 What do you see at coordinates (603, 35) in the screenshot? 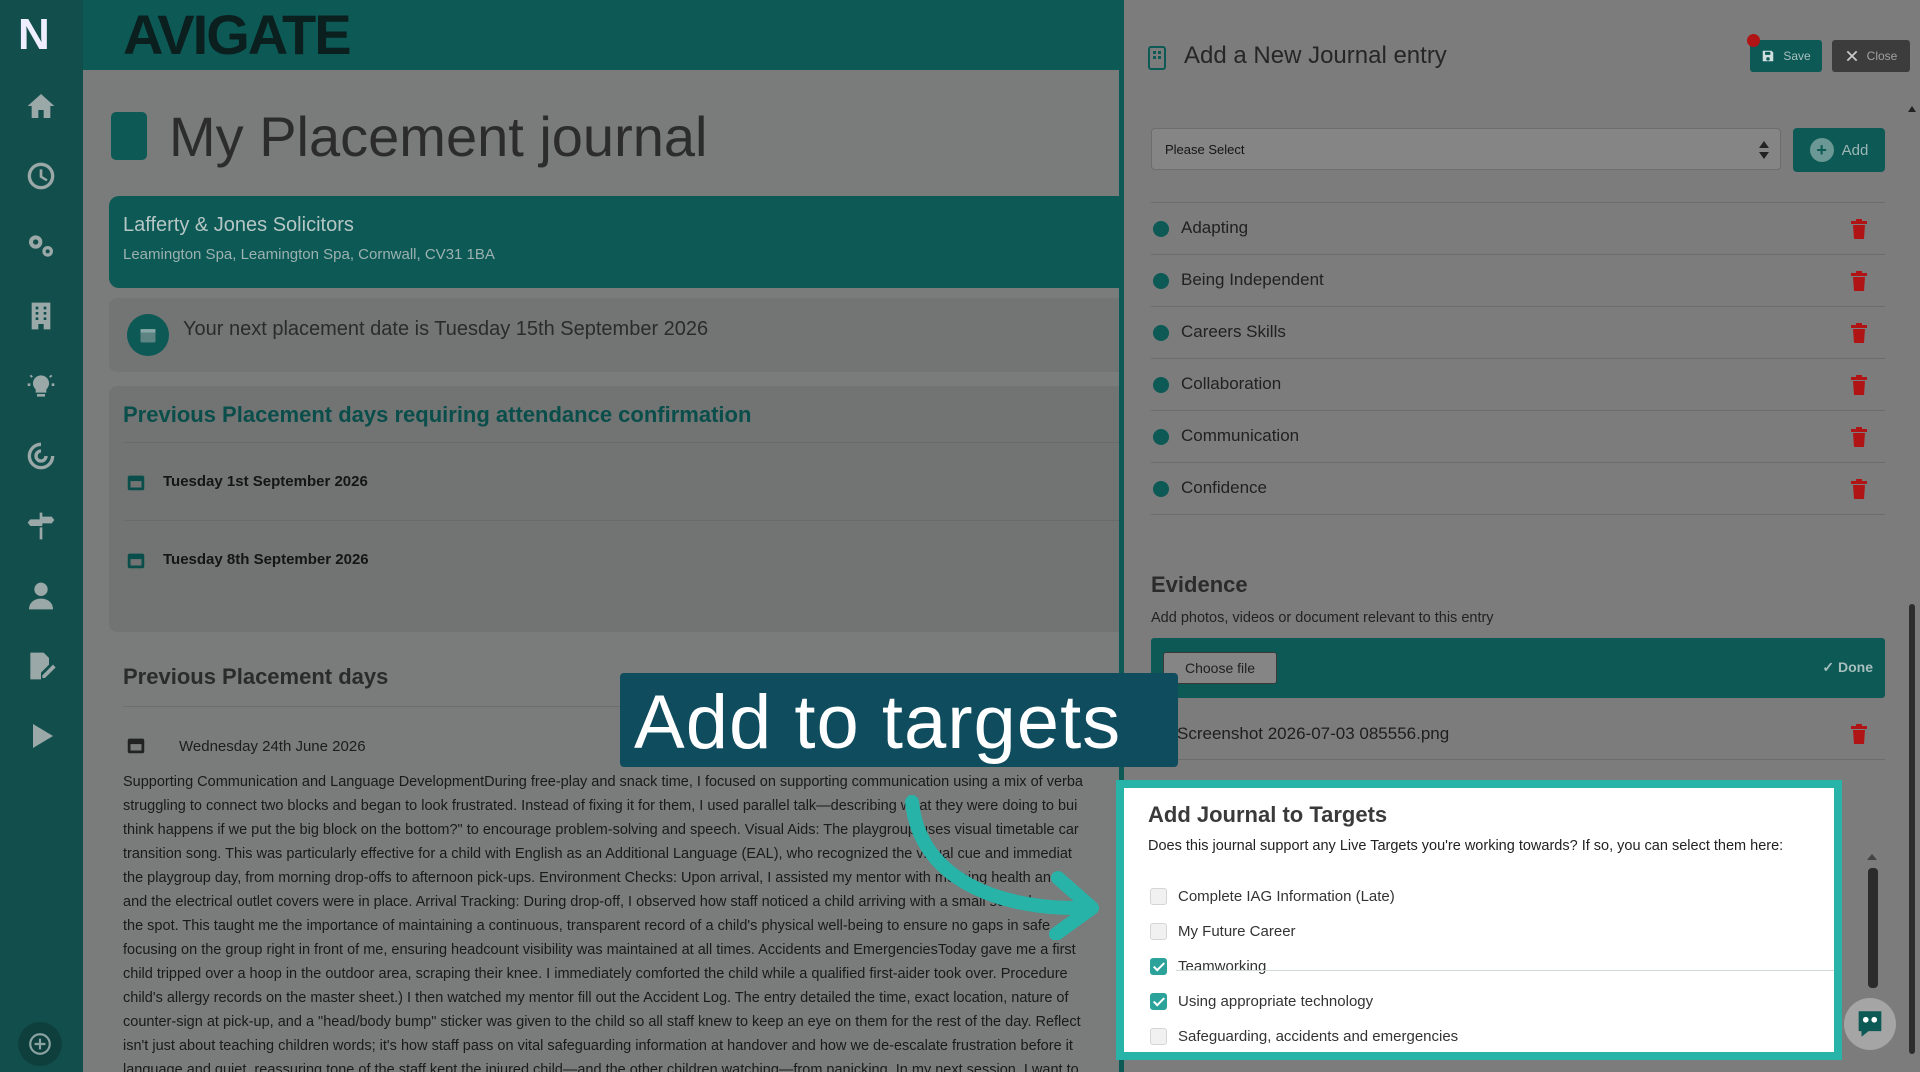
I see `top-bar: AVIGATE` at bounding box center [603, 35].